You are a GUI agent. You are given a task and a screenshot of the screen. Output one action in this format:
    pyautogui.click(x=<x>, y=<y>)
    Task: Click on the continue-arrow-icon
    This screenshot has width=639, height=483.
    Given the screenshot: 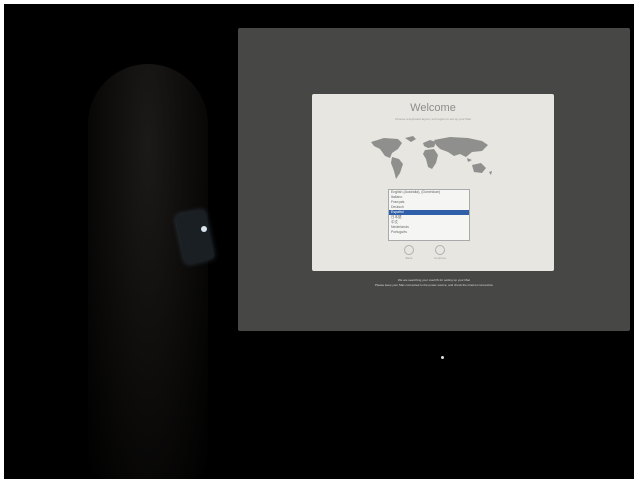 What is the action you would take?
    pyautogui.click(x=440, y=250)
    